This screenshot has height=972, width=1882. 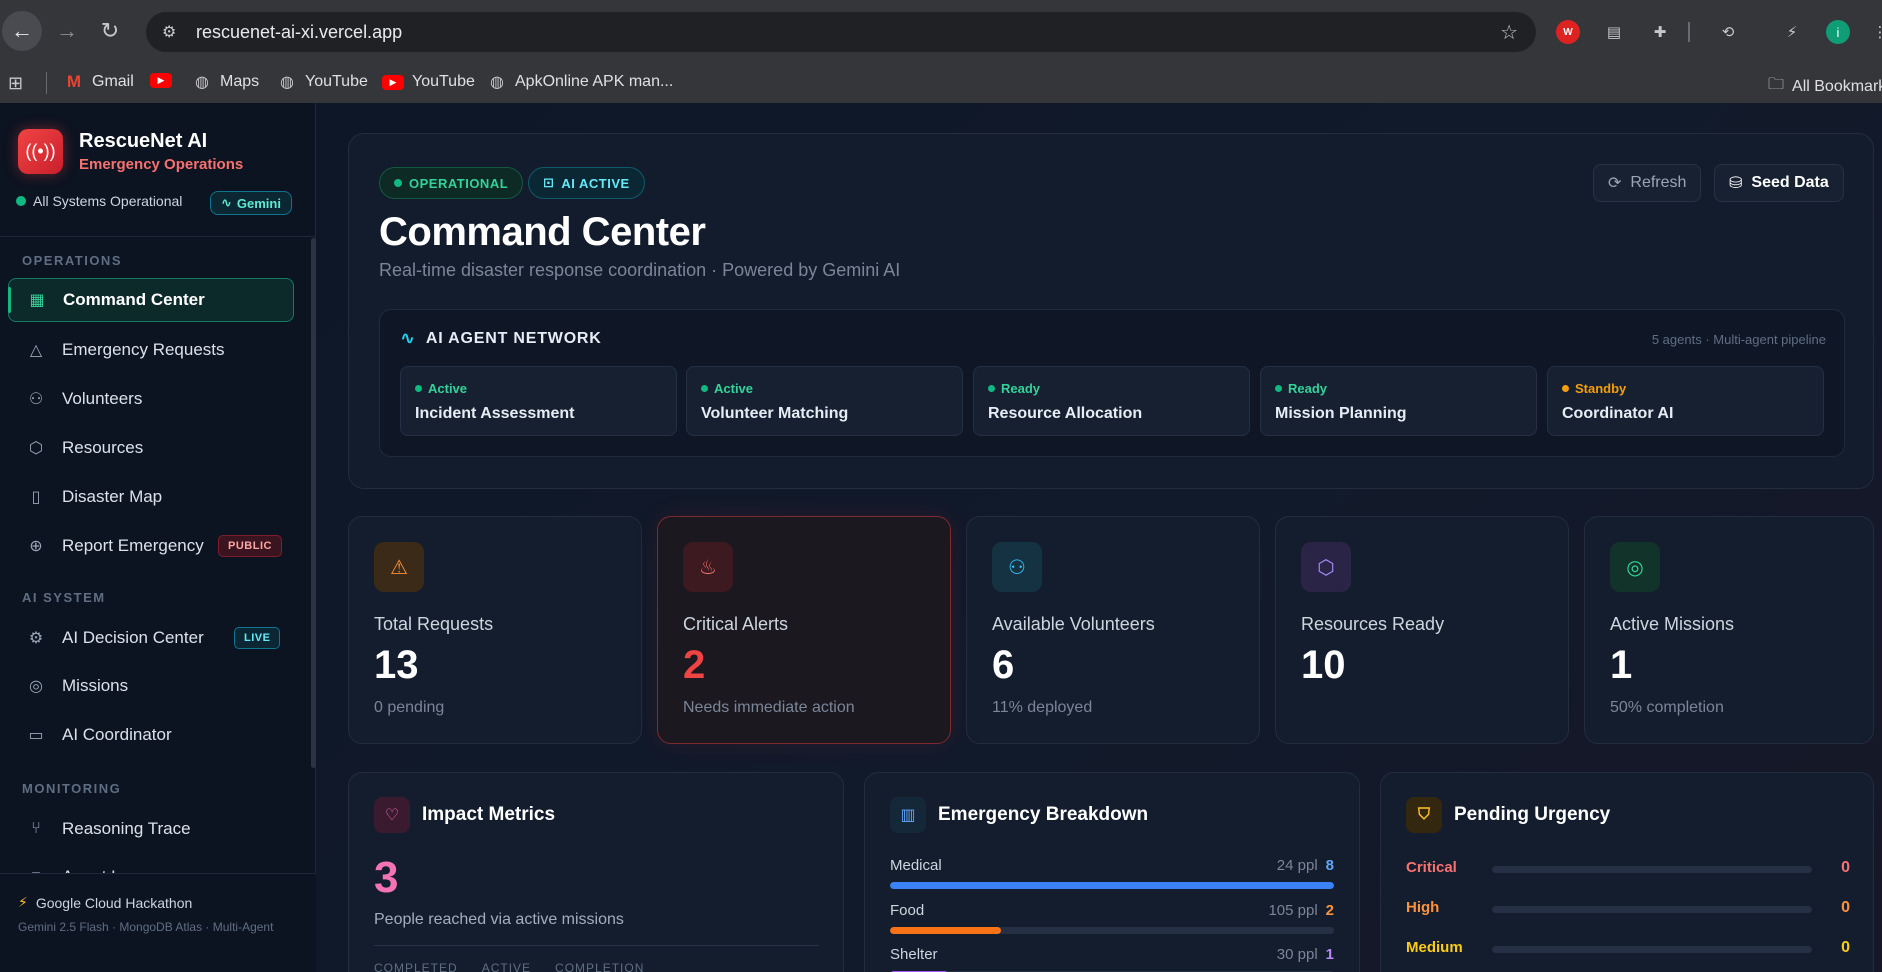 I want to click on document-icon: ▤, so click(x=1614, y=32).